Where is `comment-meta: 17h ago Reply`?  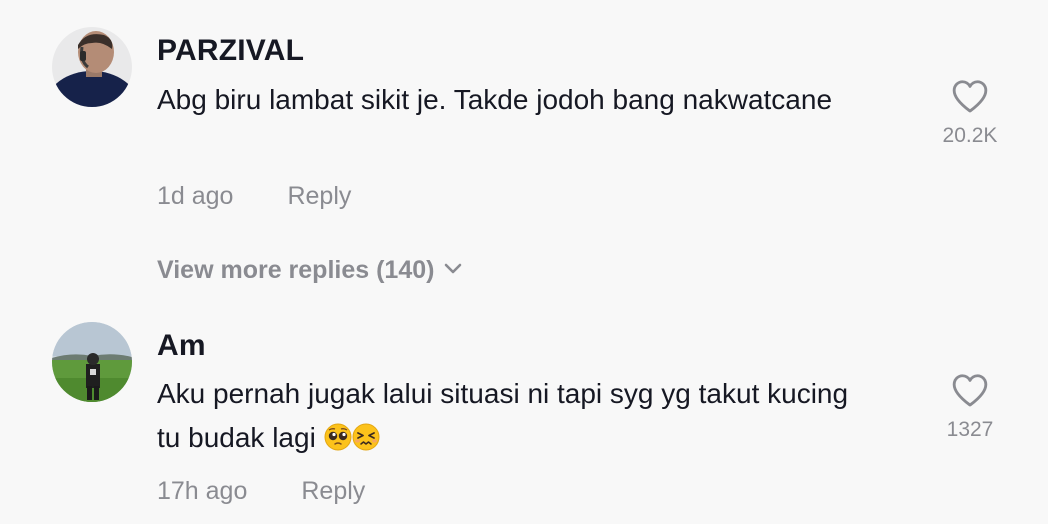
comment-meta: 17h ago Reply is located at coordinates (261, 491).